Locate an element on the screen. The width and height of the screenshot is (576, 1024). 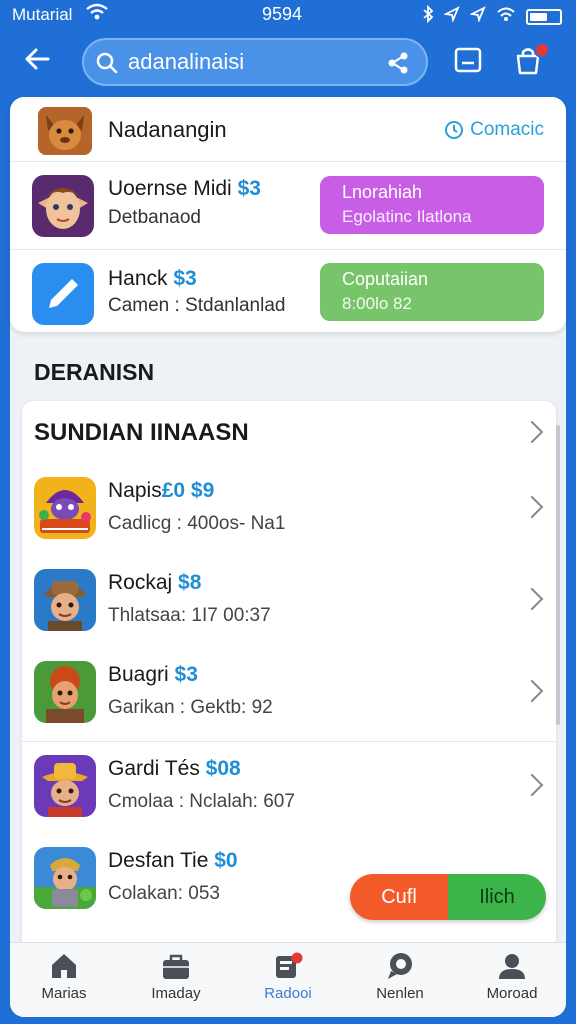
pencil-app-icon is located at coordinates (63, 294).